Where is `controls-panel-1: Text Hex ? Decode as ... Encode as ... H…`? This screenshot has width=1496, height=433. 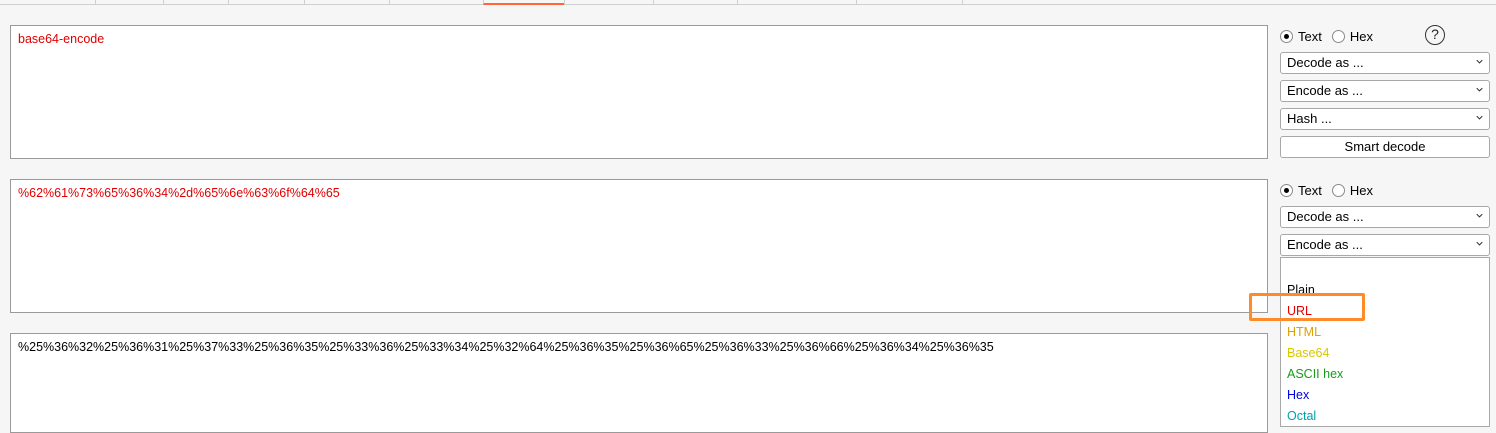 controls-panel-1: Text Hex ? Decode as ... Encode as ... H… is located at coordinates (1385, 95).